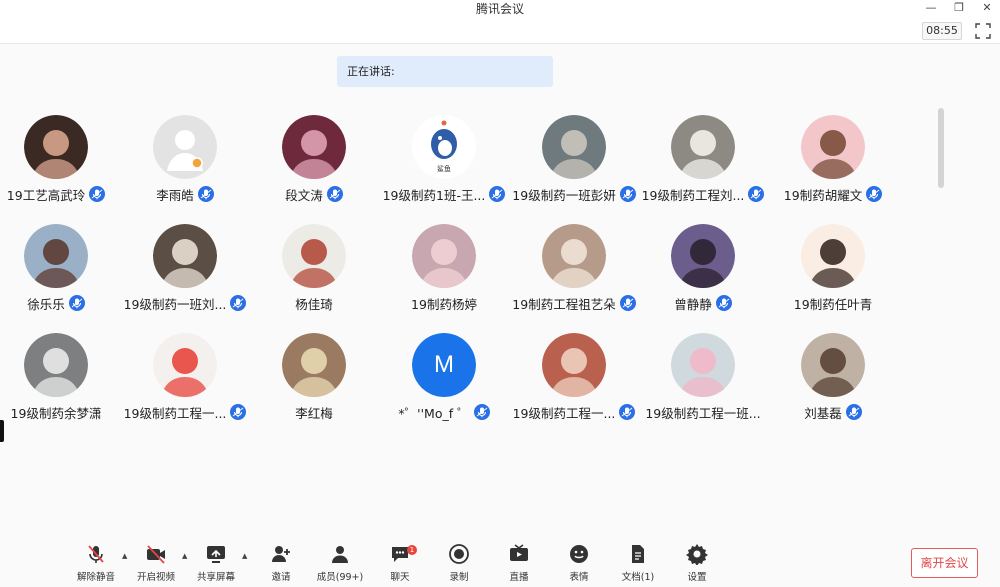 This screenshot has height=587, width=1000. Describe the element at coordinates (434, 413) in the screenshot. I see `participant-name: *゜''Mo_f ゜` at that location.